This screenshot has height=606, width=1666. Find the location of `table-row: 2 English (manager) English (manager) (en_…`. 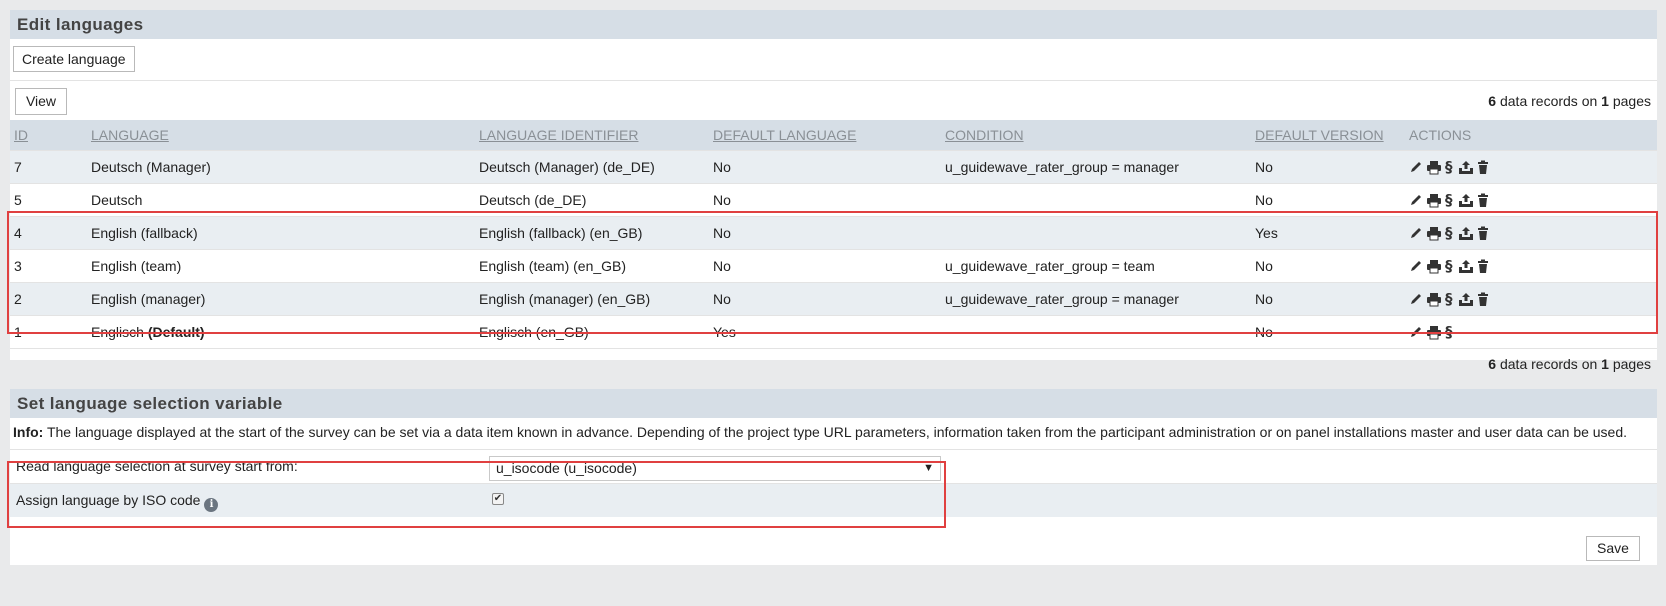

table-row: 2 English (manager) English (manager) (en_… is located at coordinates (833, 298).